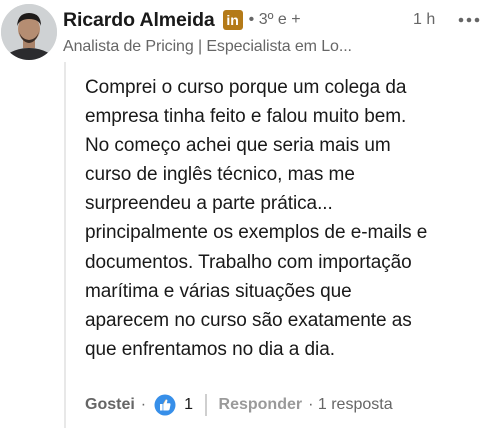  I want to click on reply-button: Responder, so click(261, 405).